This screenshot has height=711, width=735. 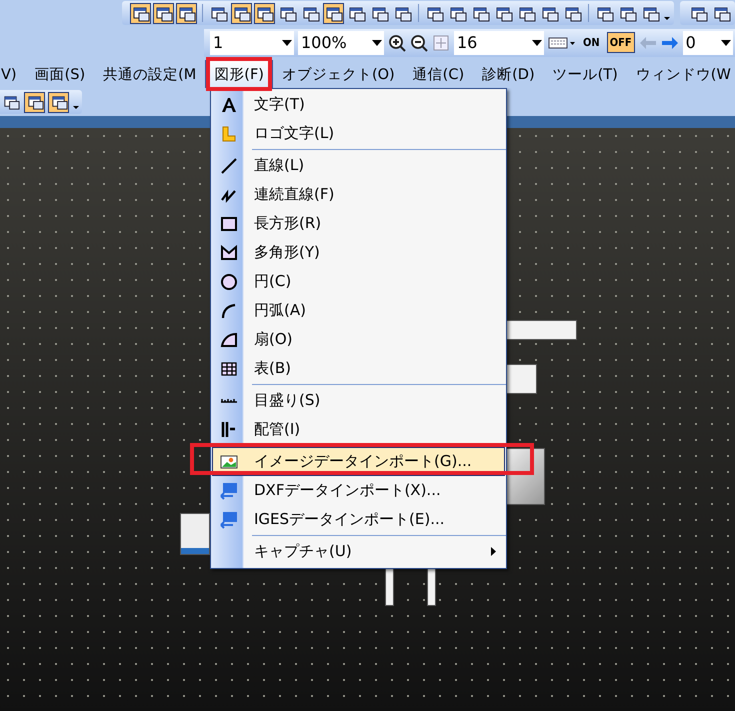 I want to click on menu-bar-item: 共通の設定(M, so click(x=150, y=74).